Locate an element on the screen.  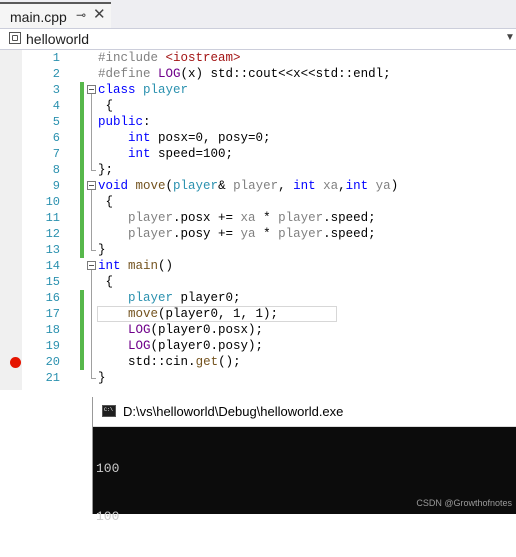
code-line: 17 move(player0, 1, 1); is located at coordinates (258, 314).